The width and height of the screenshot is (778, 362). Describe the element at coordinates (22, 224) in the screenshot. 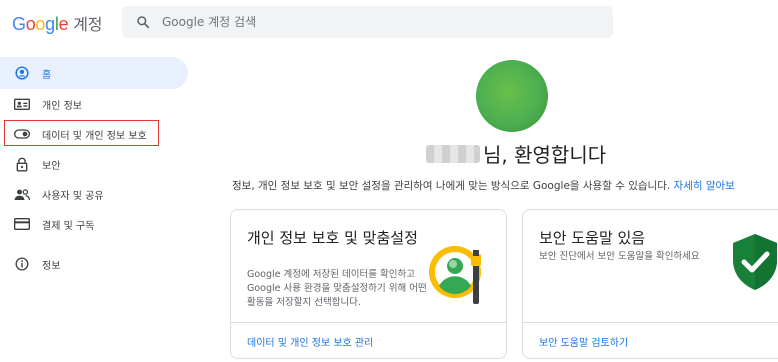

I see `credit-card-icon` at that location.